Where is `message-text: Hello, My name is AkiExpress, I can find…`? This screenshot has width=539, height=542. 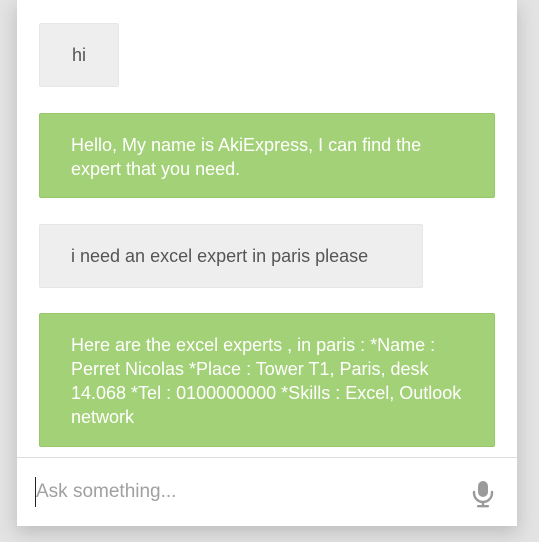
message-text: Hello, My name is AkiExpress, I can find… is located at coordinates (246, 157).